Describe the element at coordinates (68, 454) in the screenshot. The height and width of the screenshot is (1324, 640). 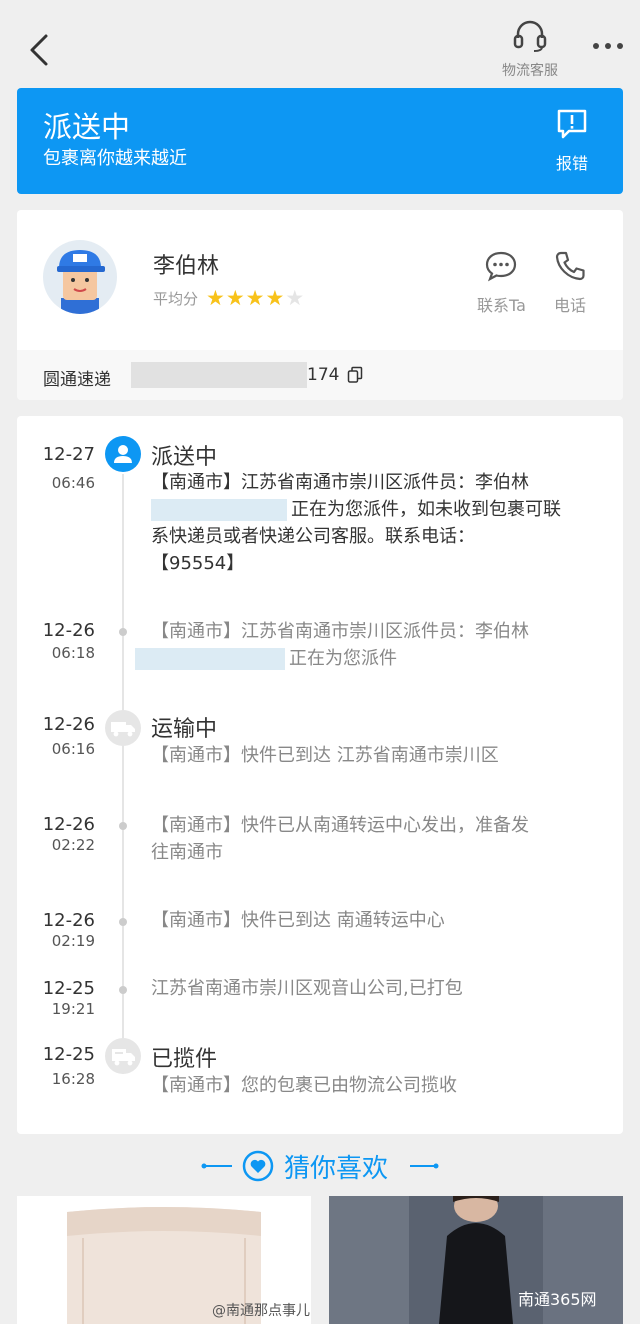
I see `event-date: 12-27` at that location.